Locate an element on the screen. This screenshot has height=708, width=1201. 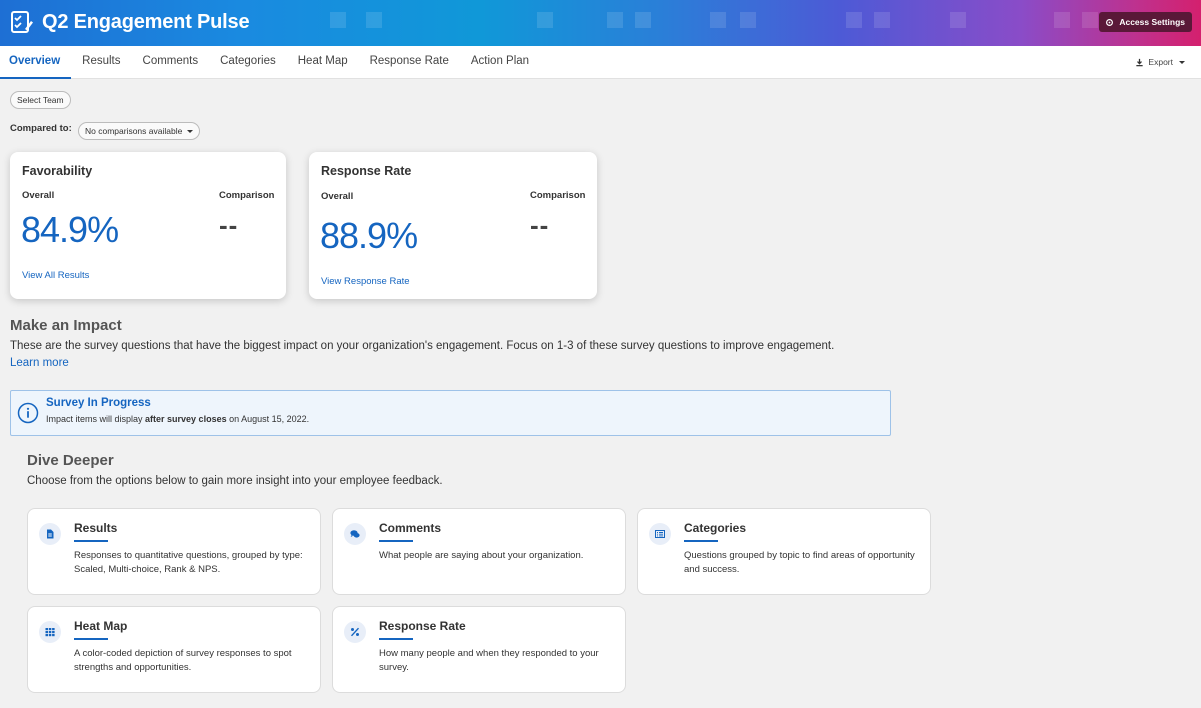
tile-title: Response Rate is located at coordinates (422, 626).